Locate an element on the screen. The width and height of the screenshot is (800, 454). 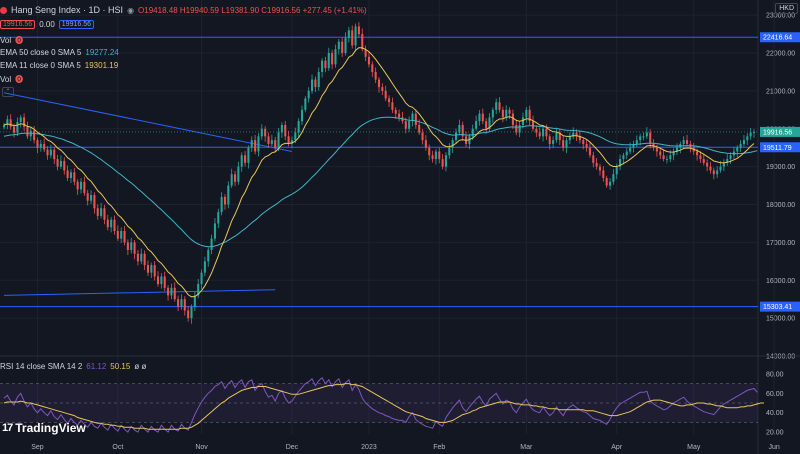
rsi-extra-value: ø ø is located at coordinates (140, 366).